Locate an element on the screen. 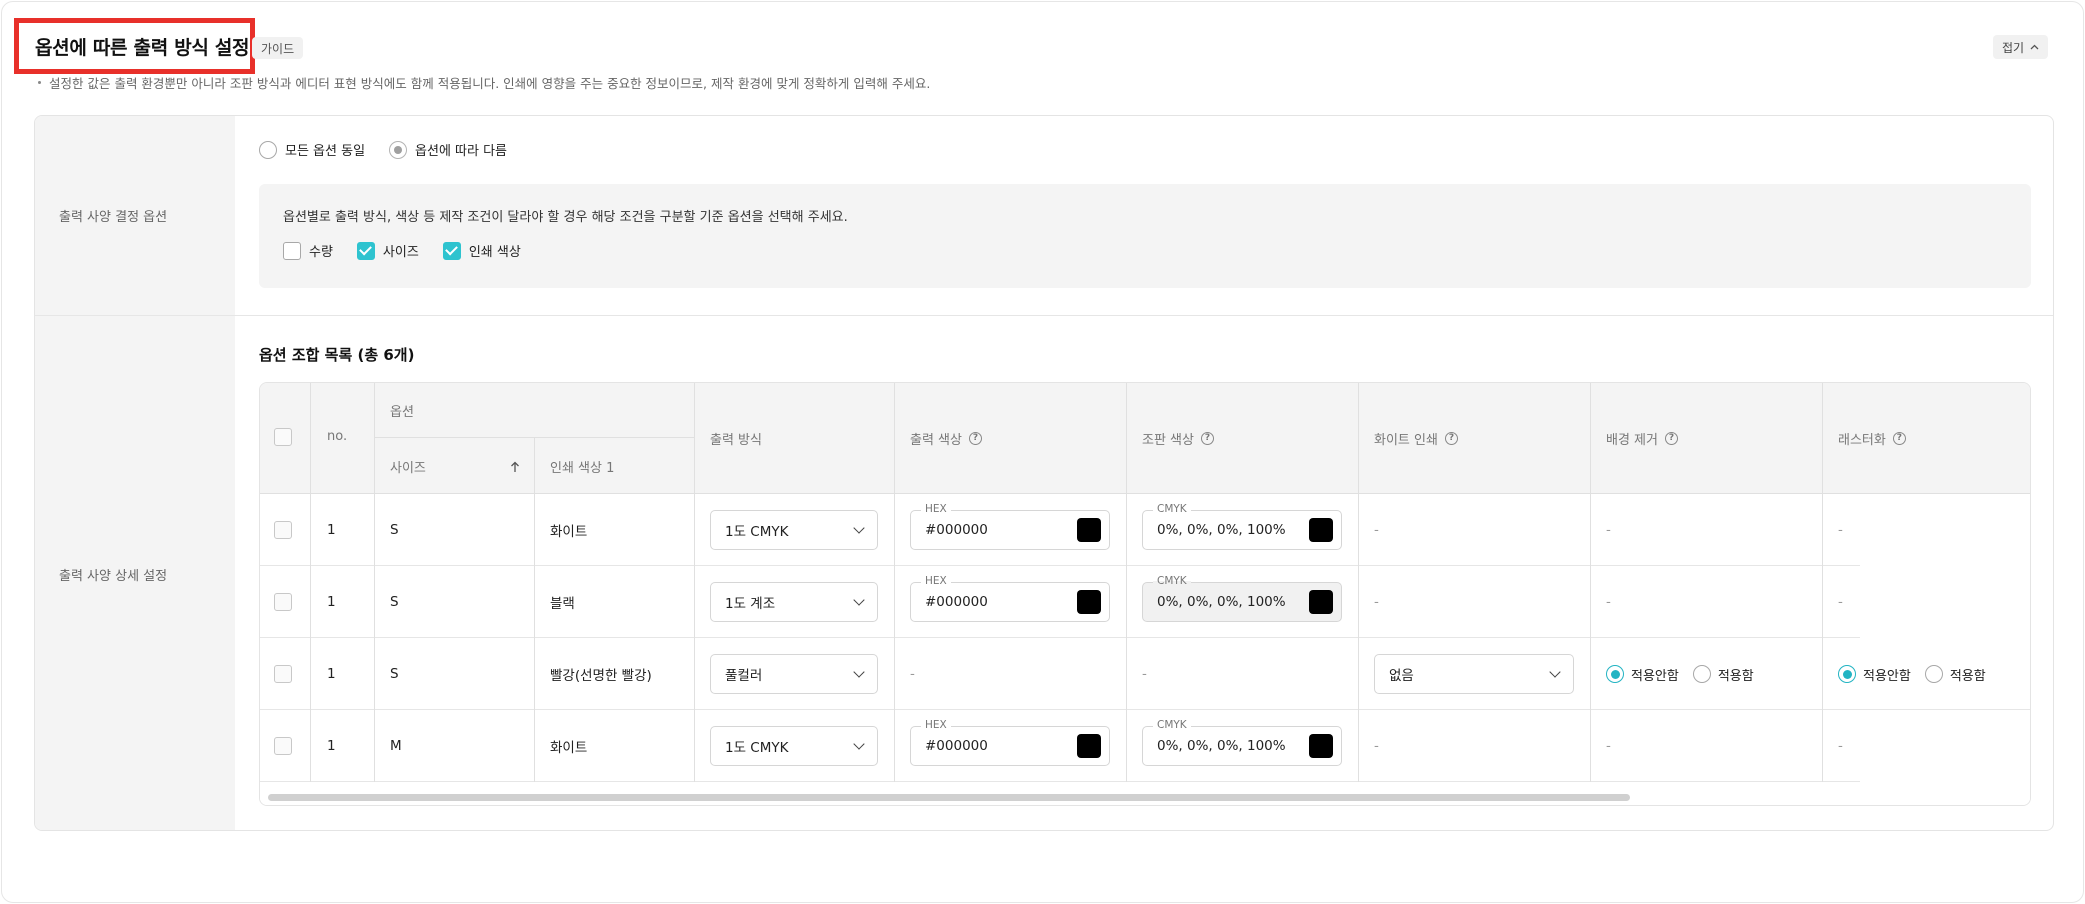 The image size is (2085, 904). radio-all-same: 모든 옵션 동일 is located at coordinates (312, 149).